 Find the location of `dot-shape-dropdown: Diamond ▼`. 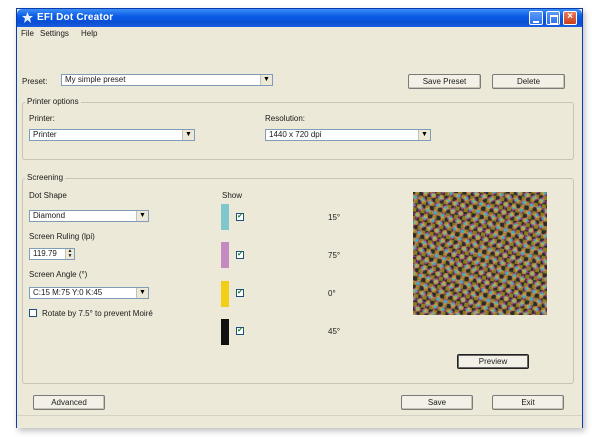

dot-shape-dropdown: Diamond ▼ is located at coordinates (89, 216).